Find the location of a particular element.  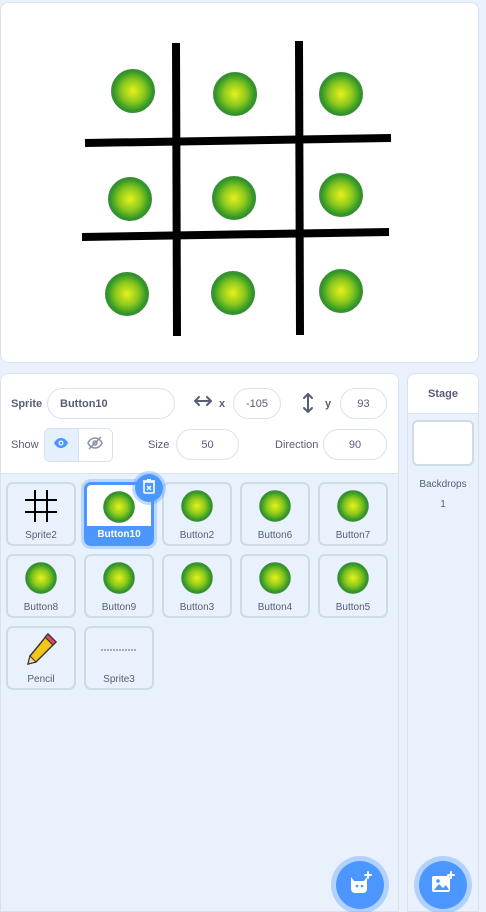

cat-plus-icon is located at coordinates (360, 885).